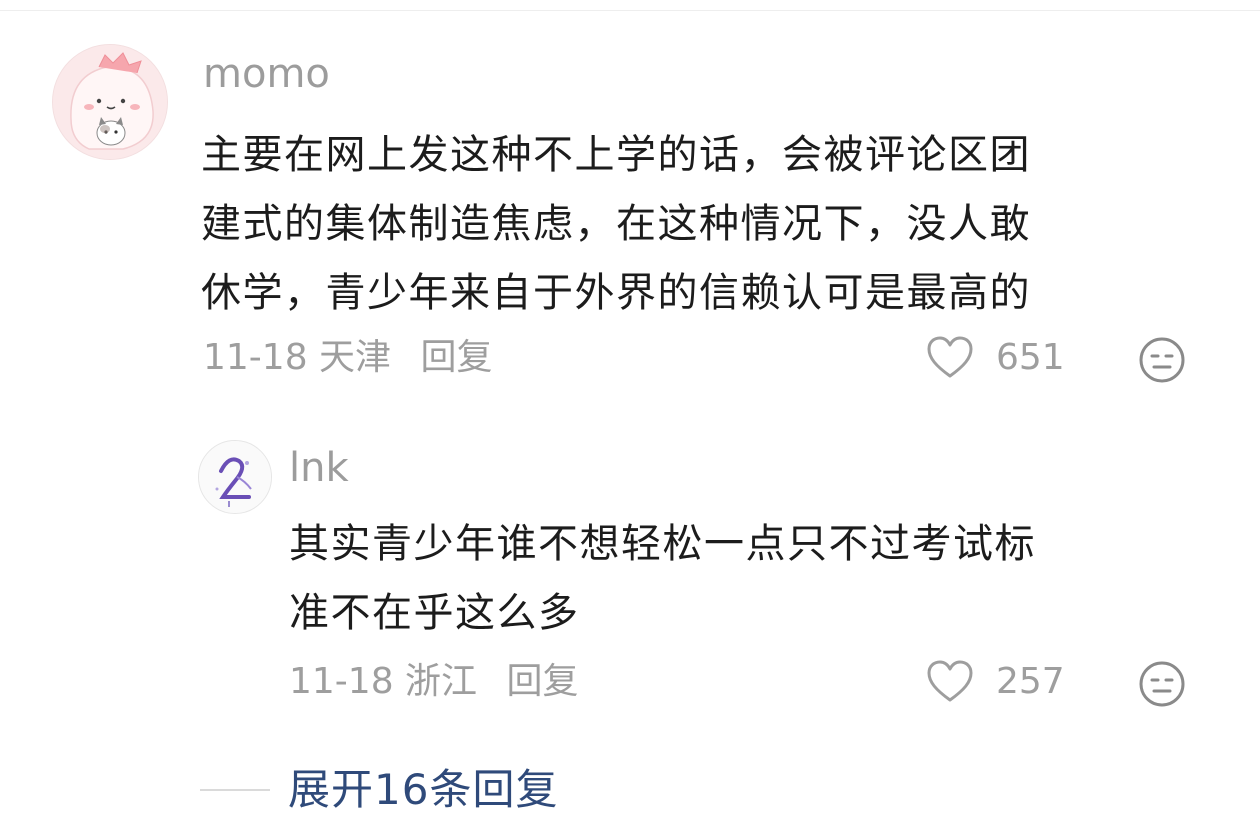 The height and width of the screenshot is (838, 1260). I want to click on comment-text-line: 休学，青少年来自于外界的信赖认可是最高的, so click(616, 293).